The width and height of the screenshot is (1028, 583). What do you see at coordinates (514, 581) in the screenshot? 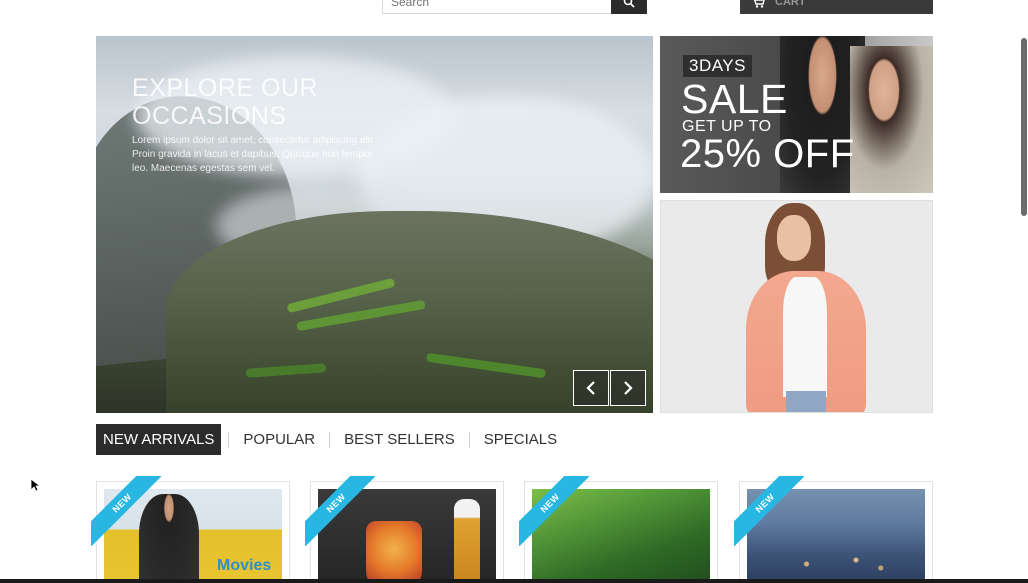
I see `window-bottom-edge` at bounding box center [514, 581].